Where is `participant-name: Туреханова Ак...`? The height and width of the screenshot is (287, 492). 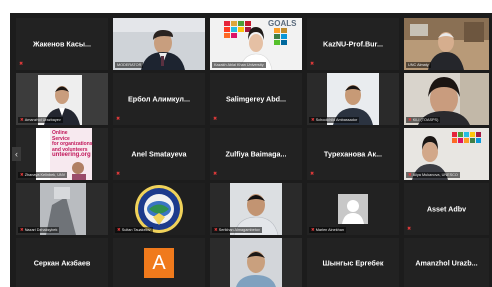 participant-name: Туреханова Ак... is located at coordinates (353, 154).